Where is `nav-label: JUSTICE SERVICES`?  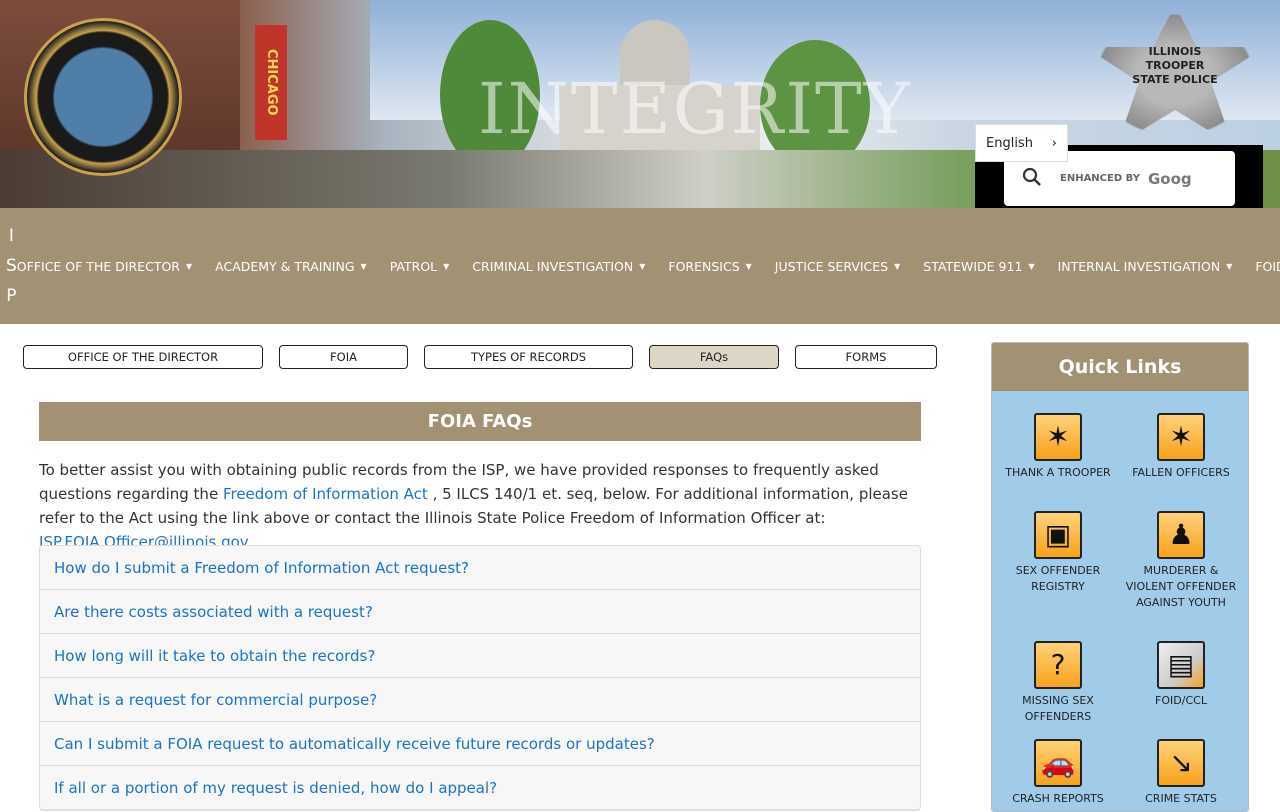 nav-label: JUSTICE SERVICES is located at coordinates (831, 266).